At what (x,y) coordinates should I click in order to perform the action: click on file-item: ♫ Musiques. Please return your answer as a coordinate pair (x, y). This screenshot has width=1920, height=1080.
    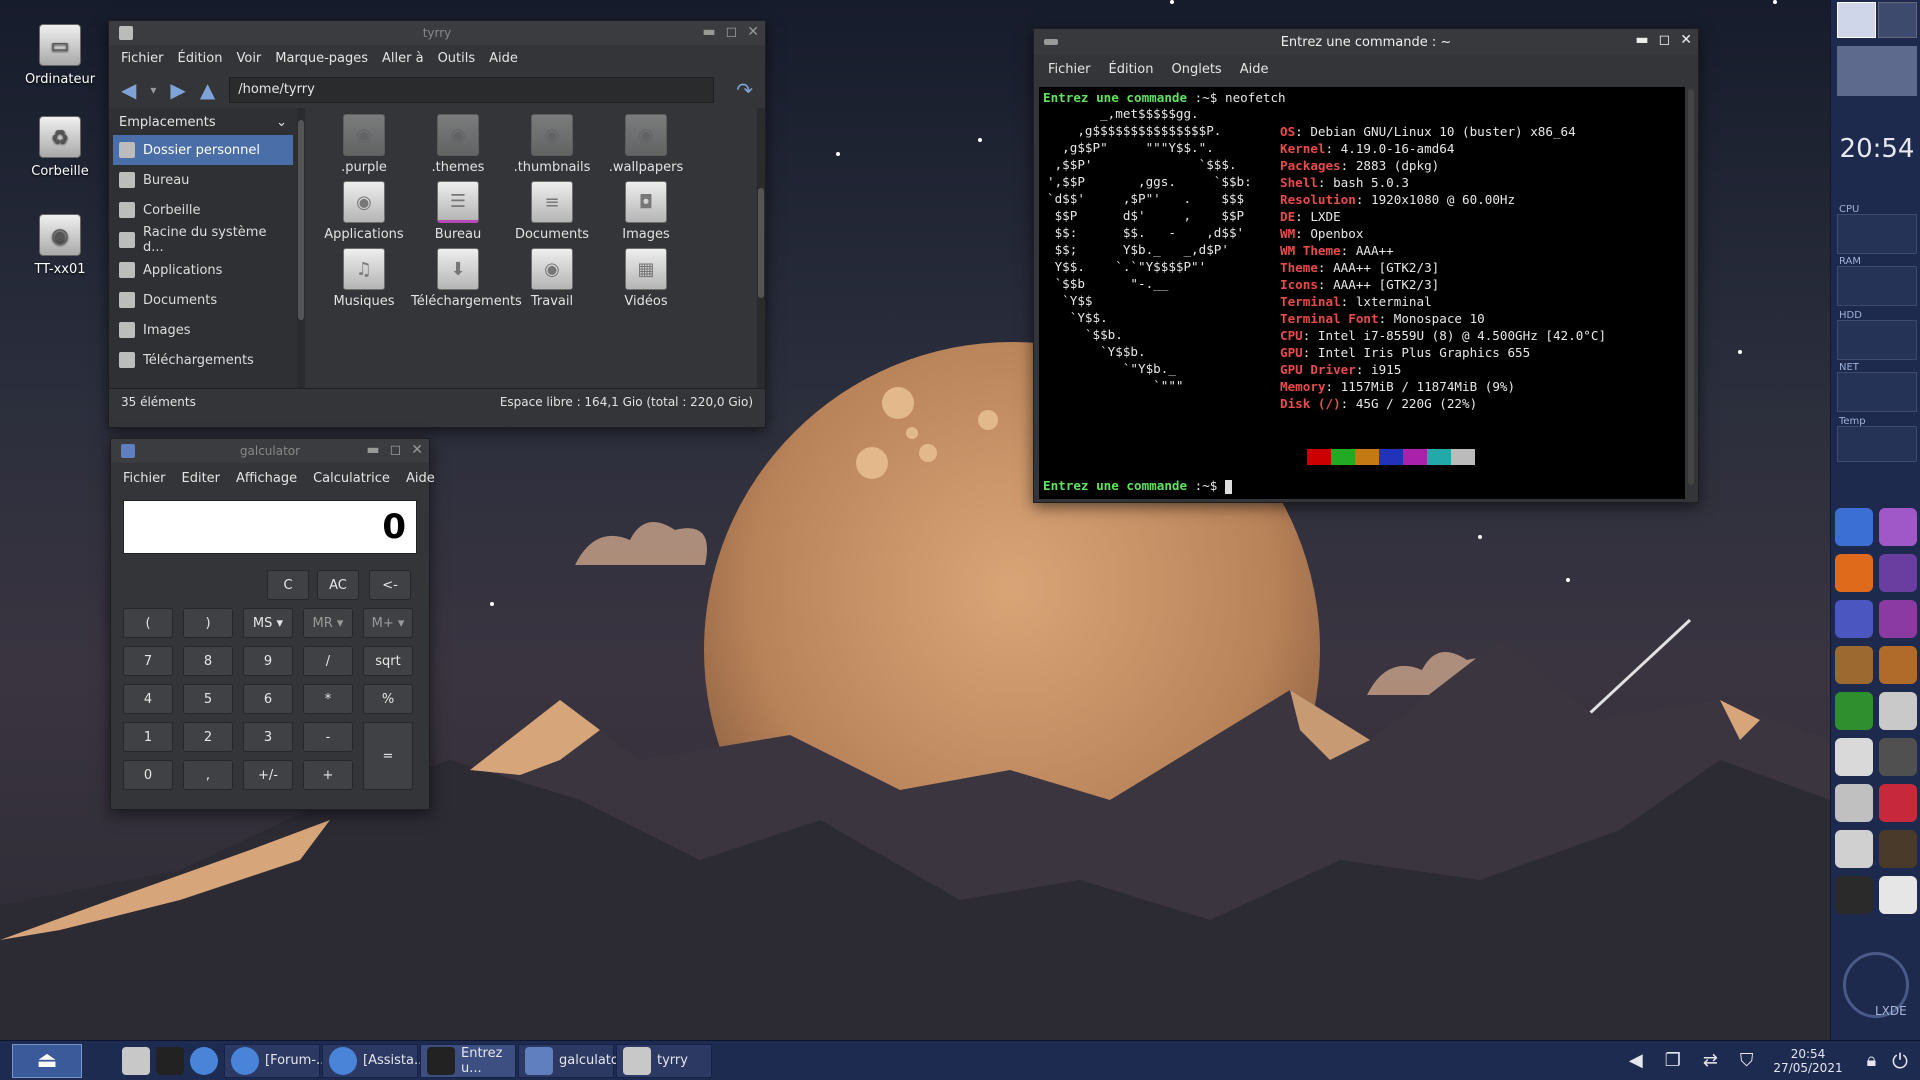
    Looking at the image, I should click on (364, 278).